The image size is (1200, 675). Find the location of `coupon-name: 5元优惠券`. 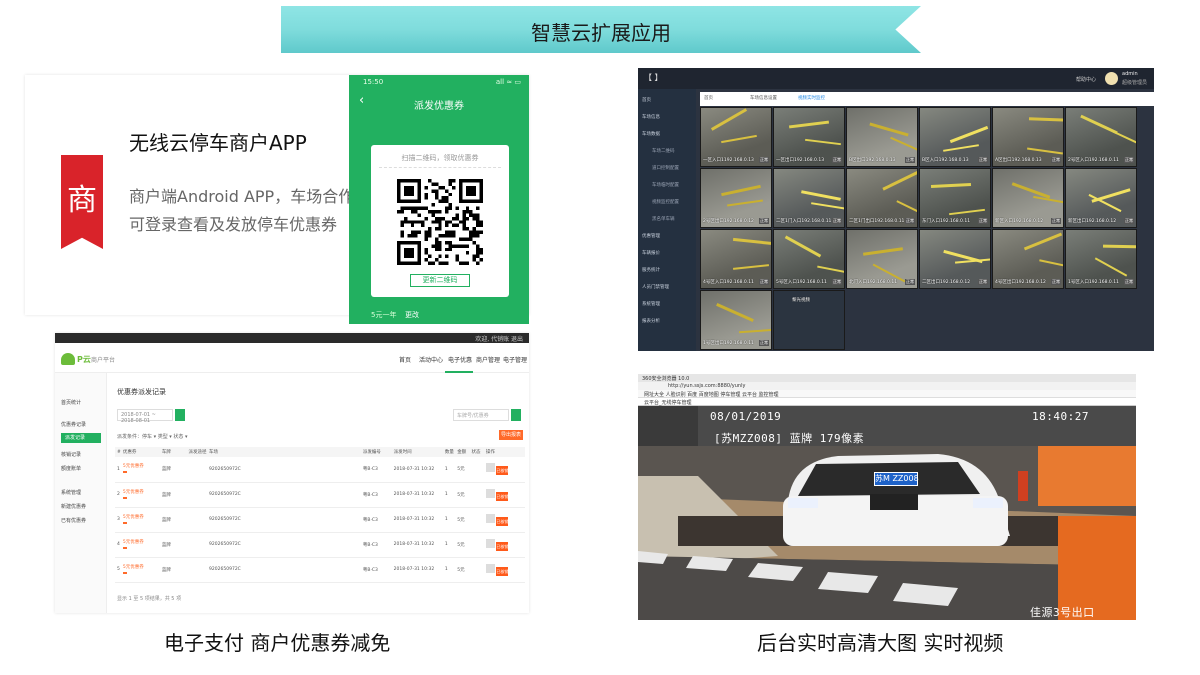

coupon-name: 5元优惠券 is located at coordinates (133, 467).